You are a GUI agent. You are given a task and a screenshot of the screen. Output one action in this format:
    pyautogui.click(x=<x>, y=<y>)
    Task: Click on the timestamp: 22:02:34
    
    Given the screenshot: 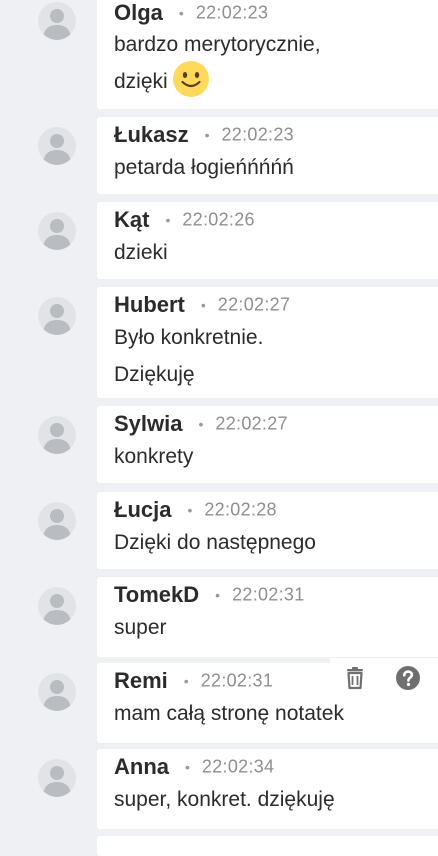 What is the action you would take?
    pyautogui.click(x=238, y=766)
    